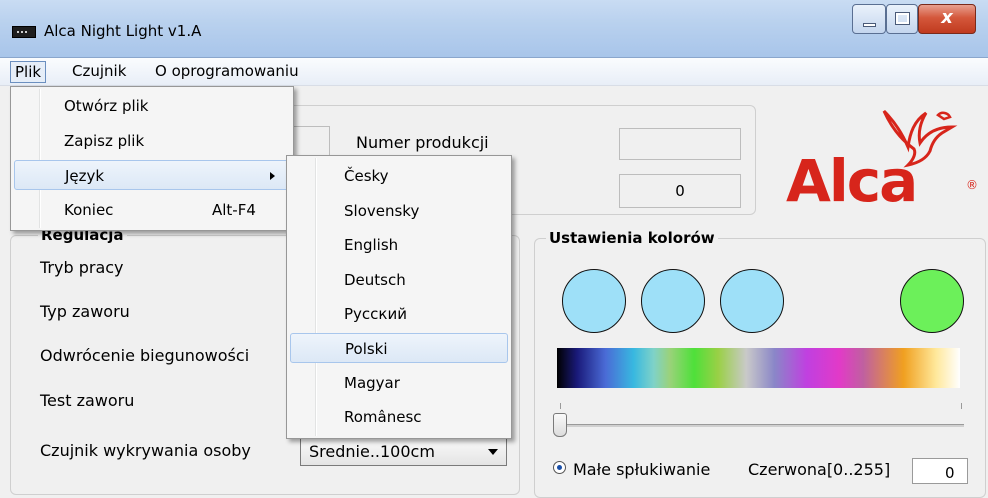 The height and width of the screenshot is (498, 988). I want to click on valve-type-label: Typ zaworu, so click(85, 311).